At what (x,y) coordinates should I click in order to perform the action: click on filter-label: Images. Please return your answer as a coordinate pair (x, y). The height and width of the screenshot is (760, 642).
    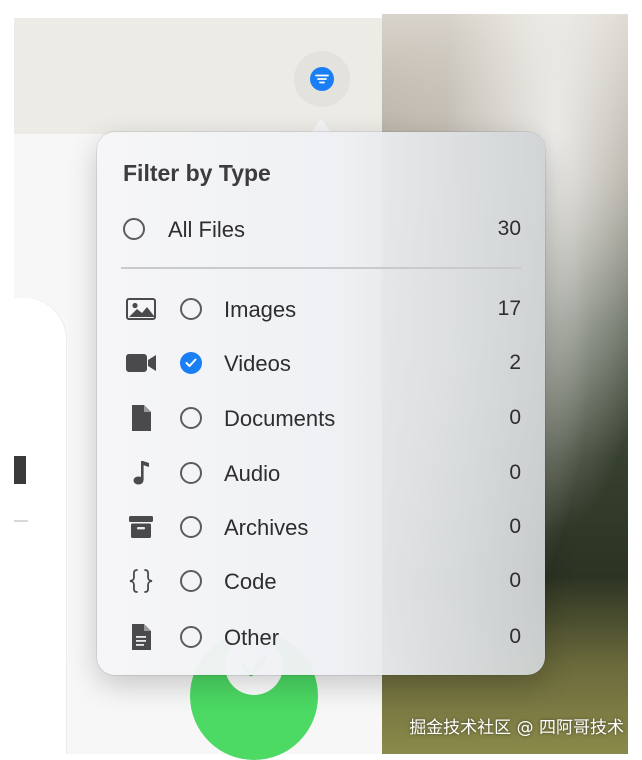
    Looking at the image, I should click on (260, 309).